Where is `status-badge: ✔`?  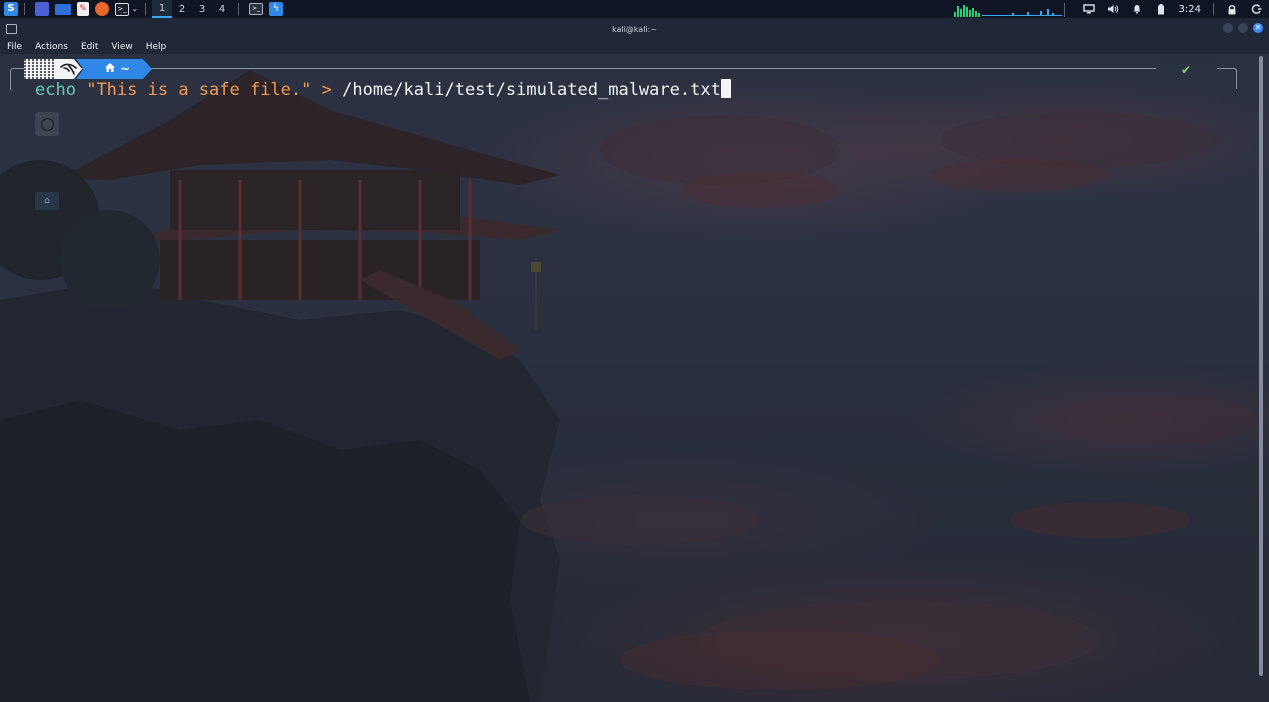 status-badge: ✔ is located at coordinates (1186, 70).